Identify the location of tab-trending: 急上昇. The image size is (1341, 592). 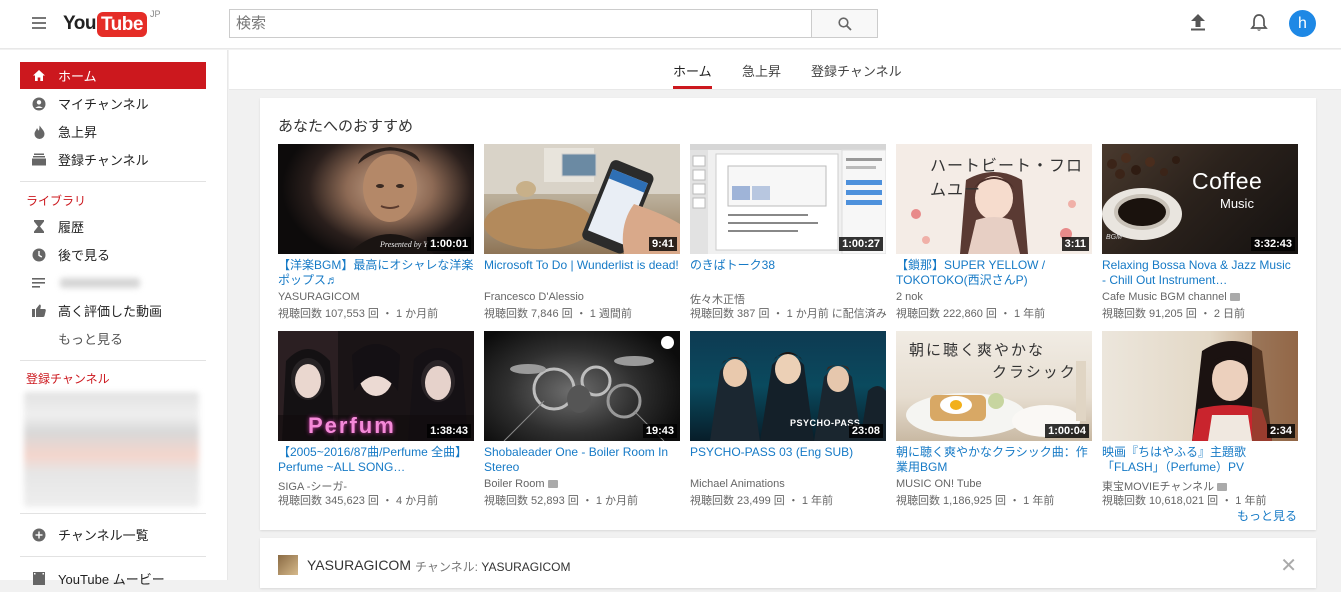
(761, 70).